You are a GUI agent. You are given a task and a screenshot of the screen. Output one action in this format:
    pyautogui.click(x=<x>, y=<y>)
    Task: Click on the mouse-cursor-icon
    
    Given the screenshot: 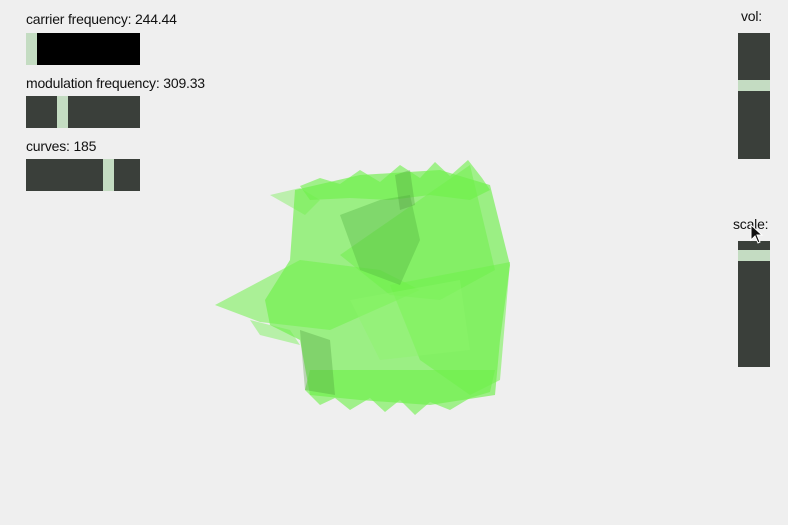 What is the action you would take?
    pyautogui.click(x=757, y=234)
    